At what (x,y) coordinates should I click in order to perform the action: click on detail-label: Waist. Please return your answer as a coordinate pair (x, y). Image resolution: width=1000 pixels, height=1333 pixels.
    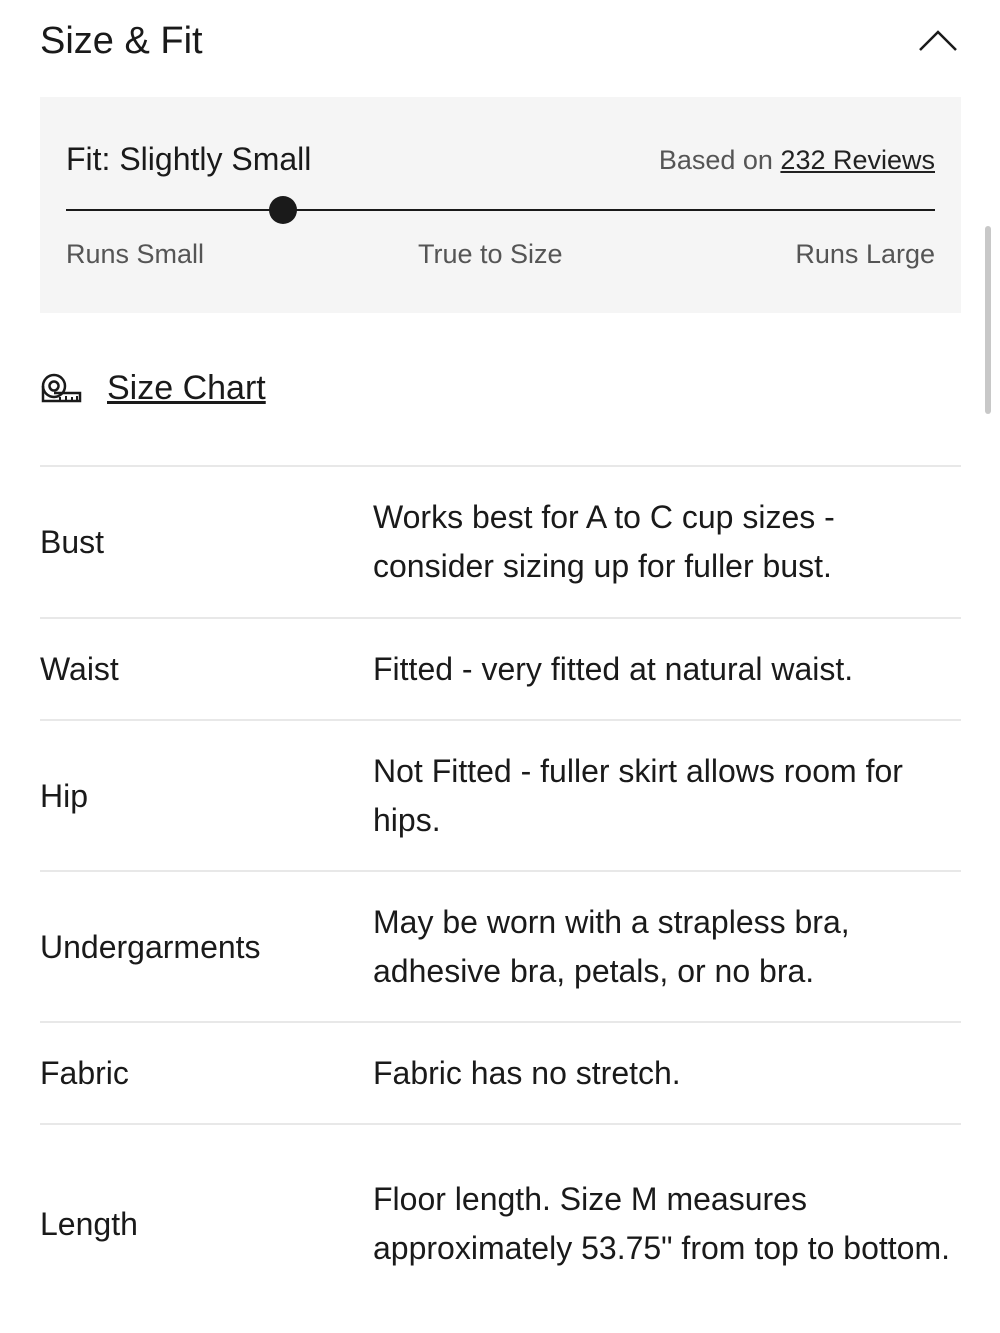
    Looking at the image, I should click on (79, 669).